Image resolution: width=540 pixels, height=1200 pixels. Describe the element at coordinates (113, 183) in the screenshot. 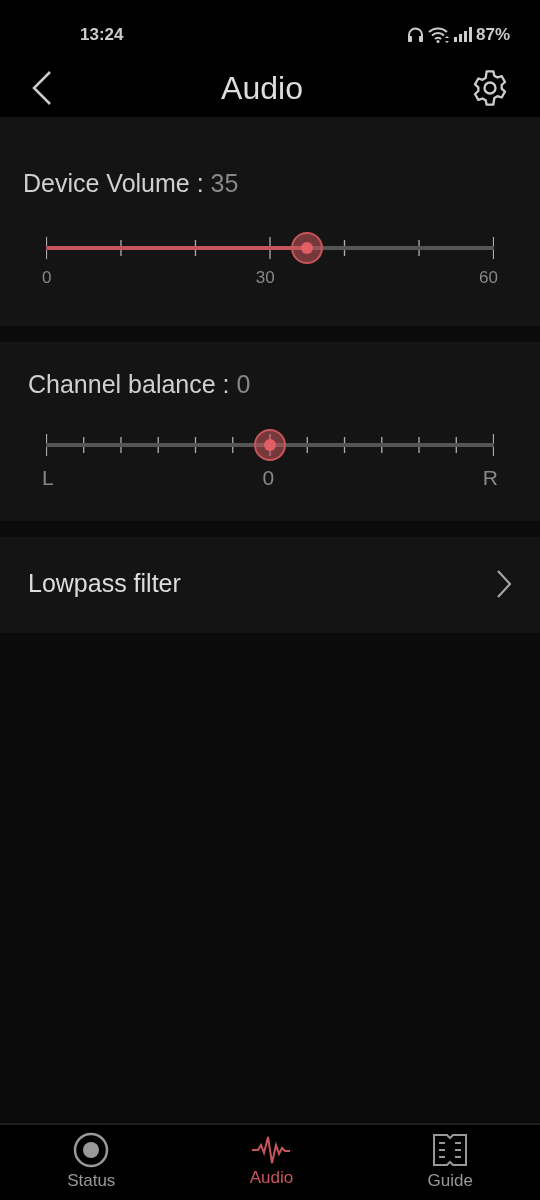

I see `slider-label: Device Volume :` at that location.